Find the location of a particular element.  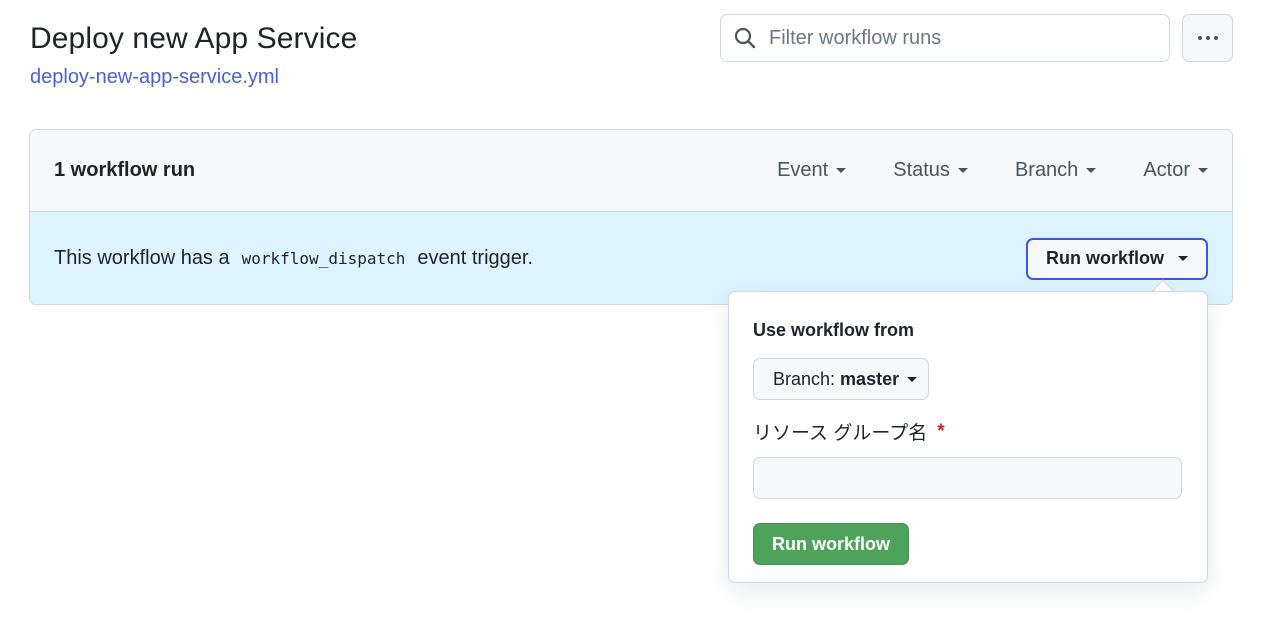

required-marker: * is located at coordinates (941, 431).